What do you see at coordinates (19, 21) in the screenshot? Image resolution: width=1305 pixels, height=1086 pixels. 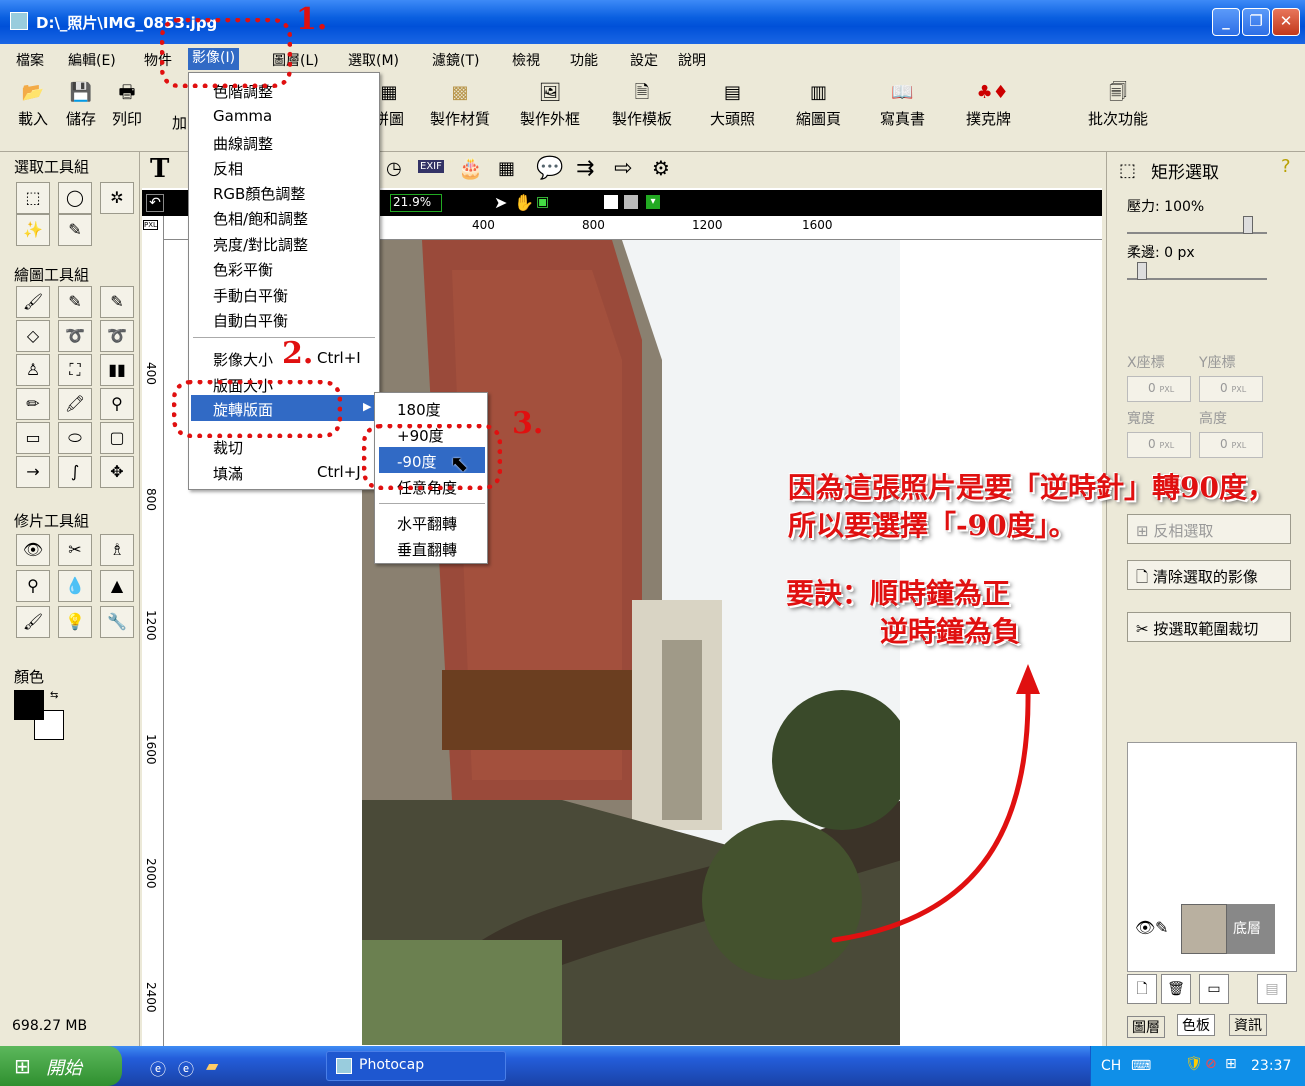 I see `app-icon` at bounding box center [19, 21].